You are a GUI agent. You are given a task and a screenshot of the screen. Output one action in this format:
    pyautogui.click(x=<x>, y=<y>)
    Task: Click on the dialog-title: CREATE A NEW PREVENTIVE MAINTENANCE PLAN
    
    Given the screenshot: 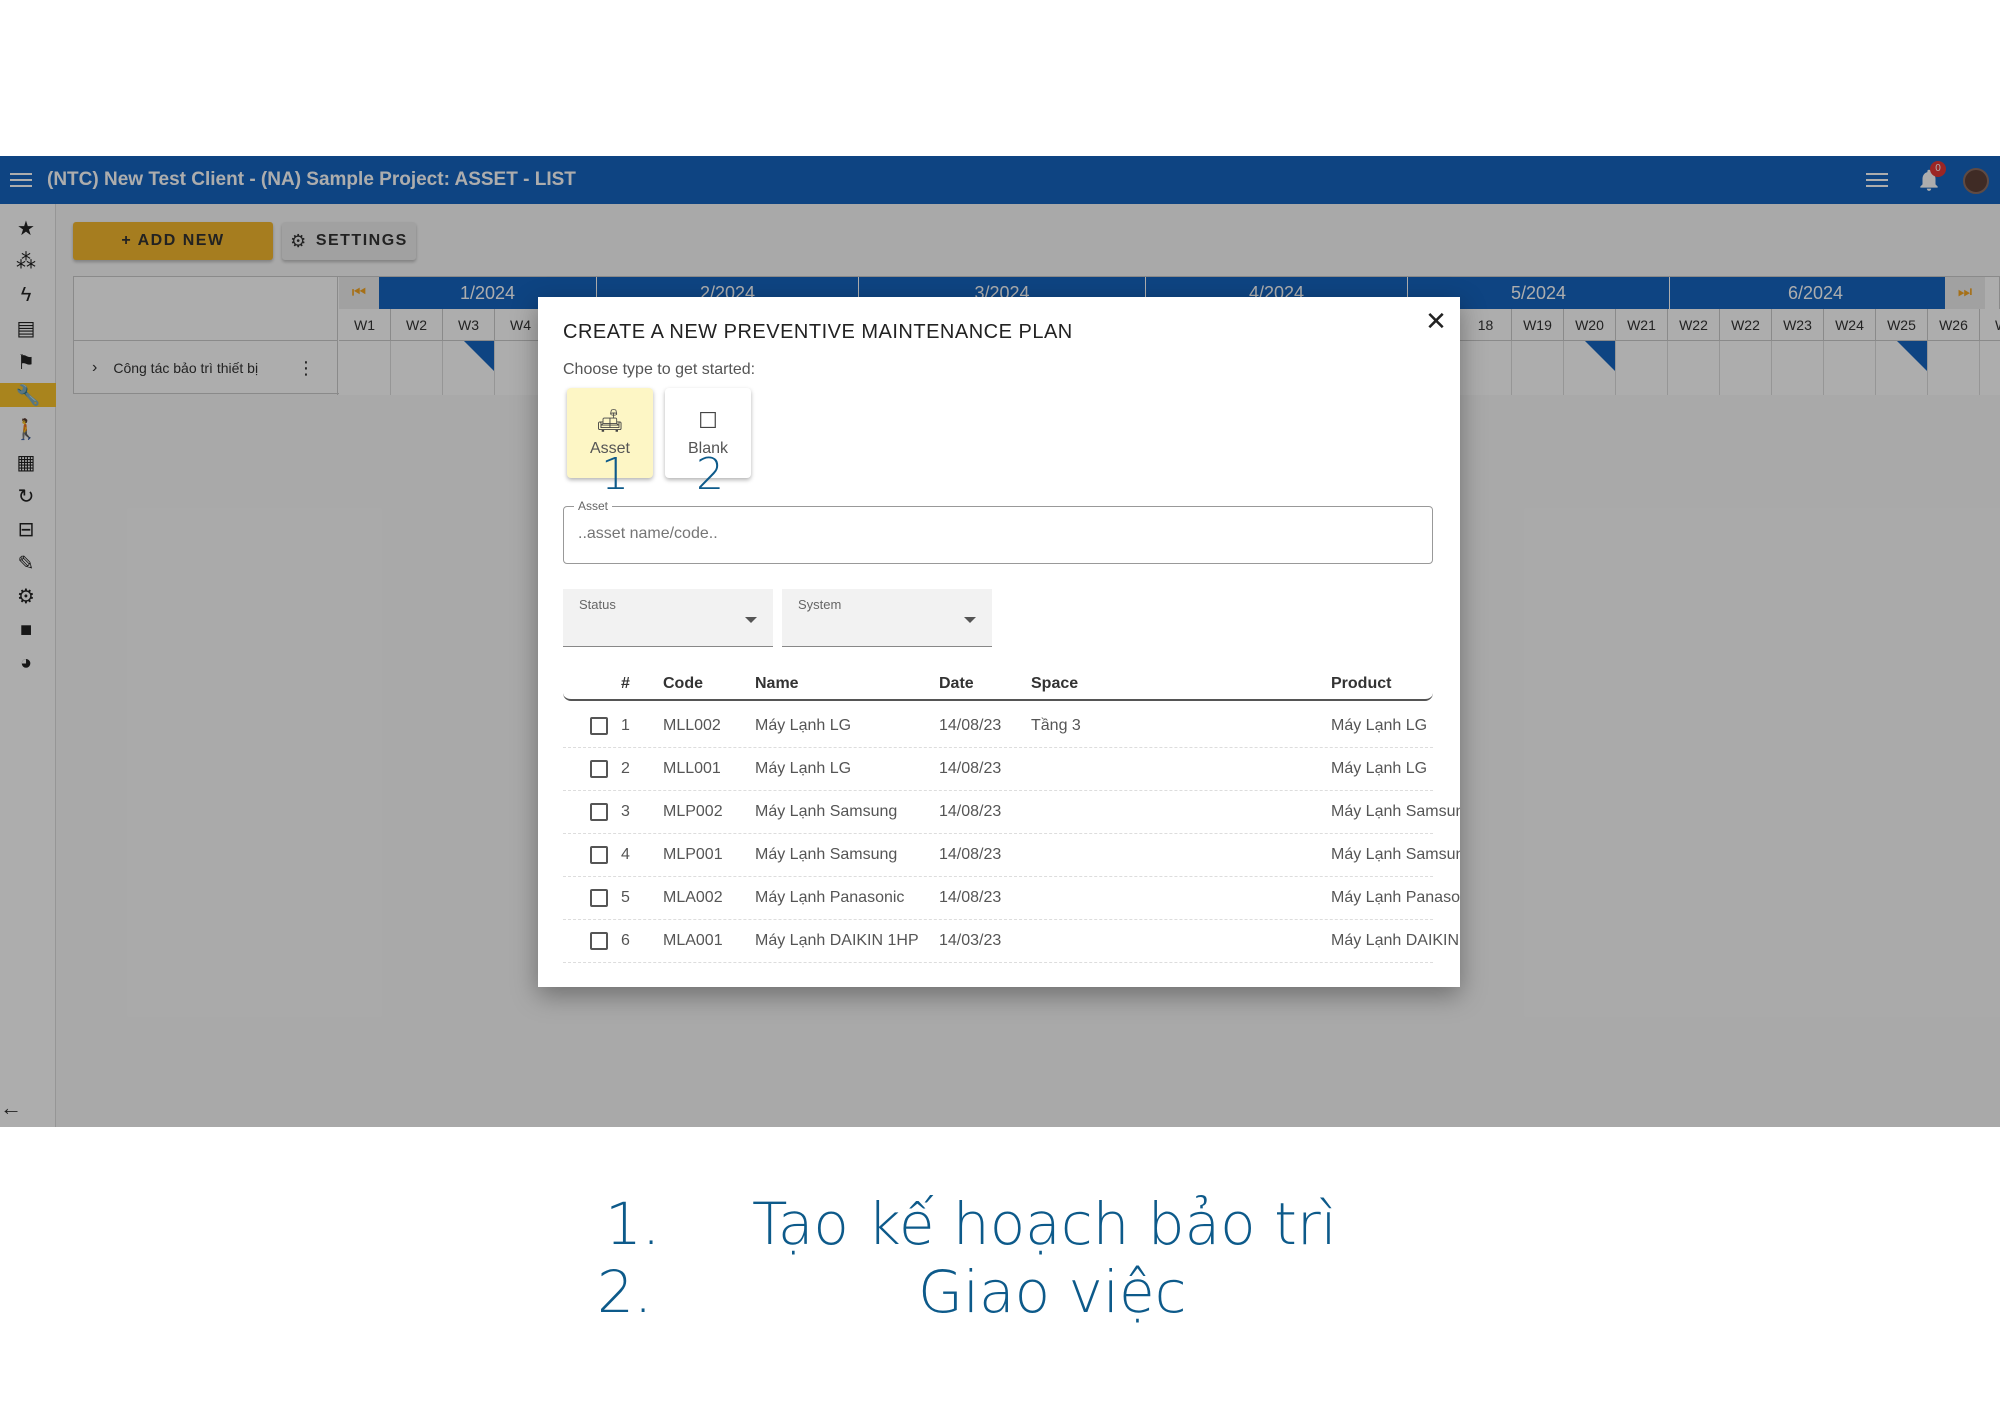 What is the action you would take?
    pyautogui.click(x=818, y=332)
    